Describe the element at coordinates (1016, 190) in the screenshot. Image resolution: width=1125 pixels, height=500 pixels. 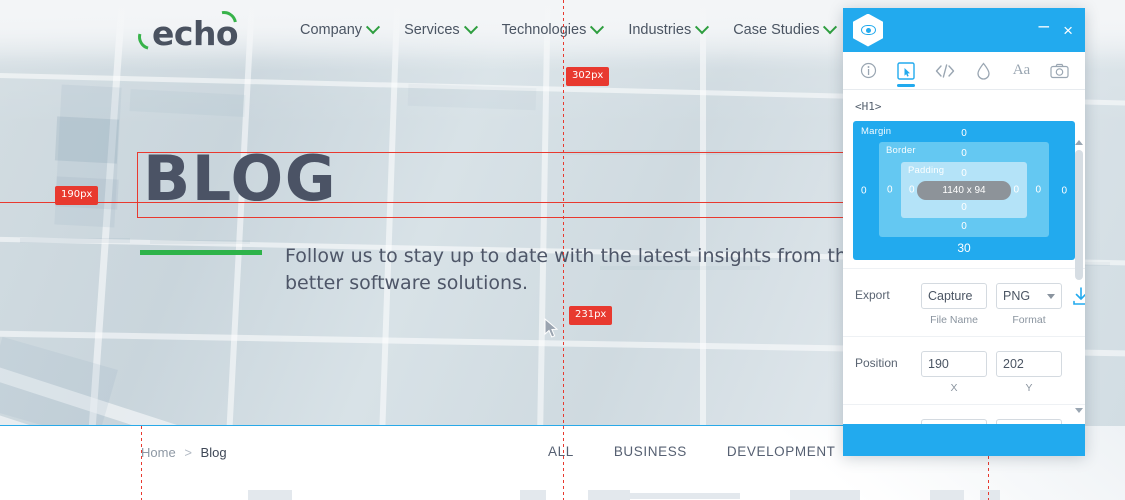
I see `padding-right-value: 0` at that location.